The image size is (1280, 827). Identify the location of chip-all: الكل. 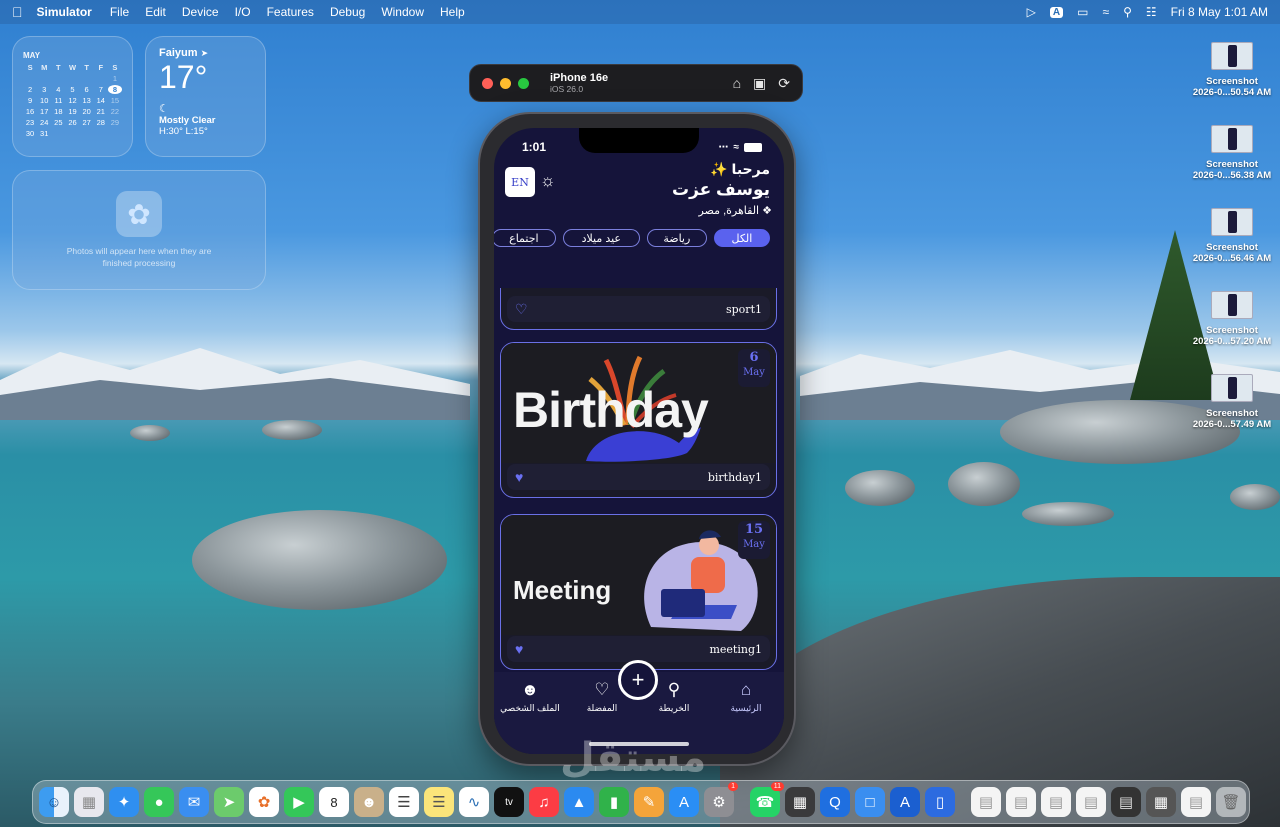
(741, 238).